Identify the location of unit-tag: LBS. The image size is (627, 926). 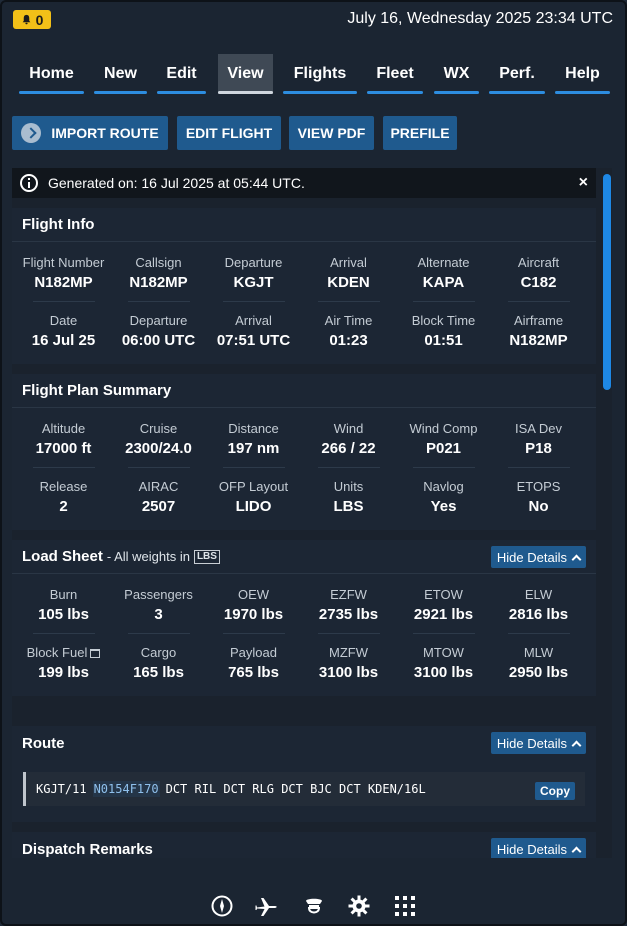
(206, 556).